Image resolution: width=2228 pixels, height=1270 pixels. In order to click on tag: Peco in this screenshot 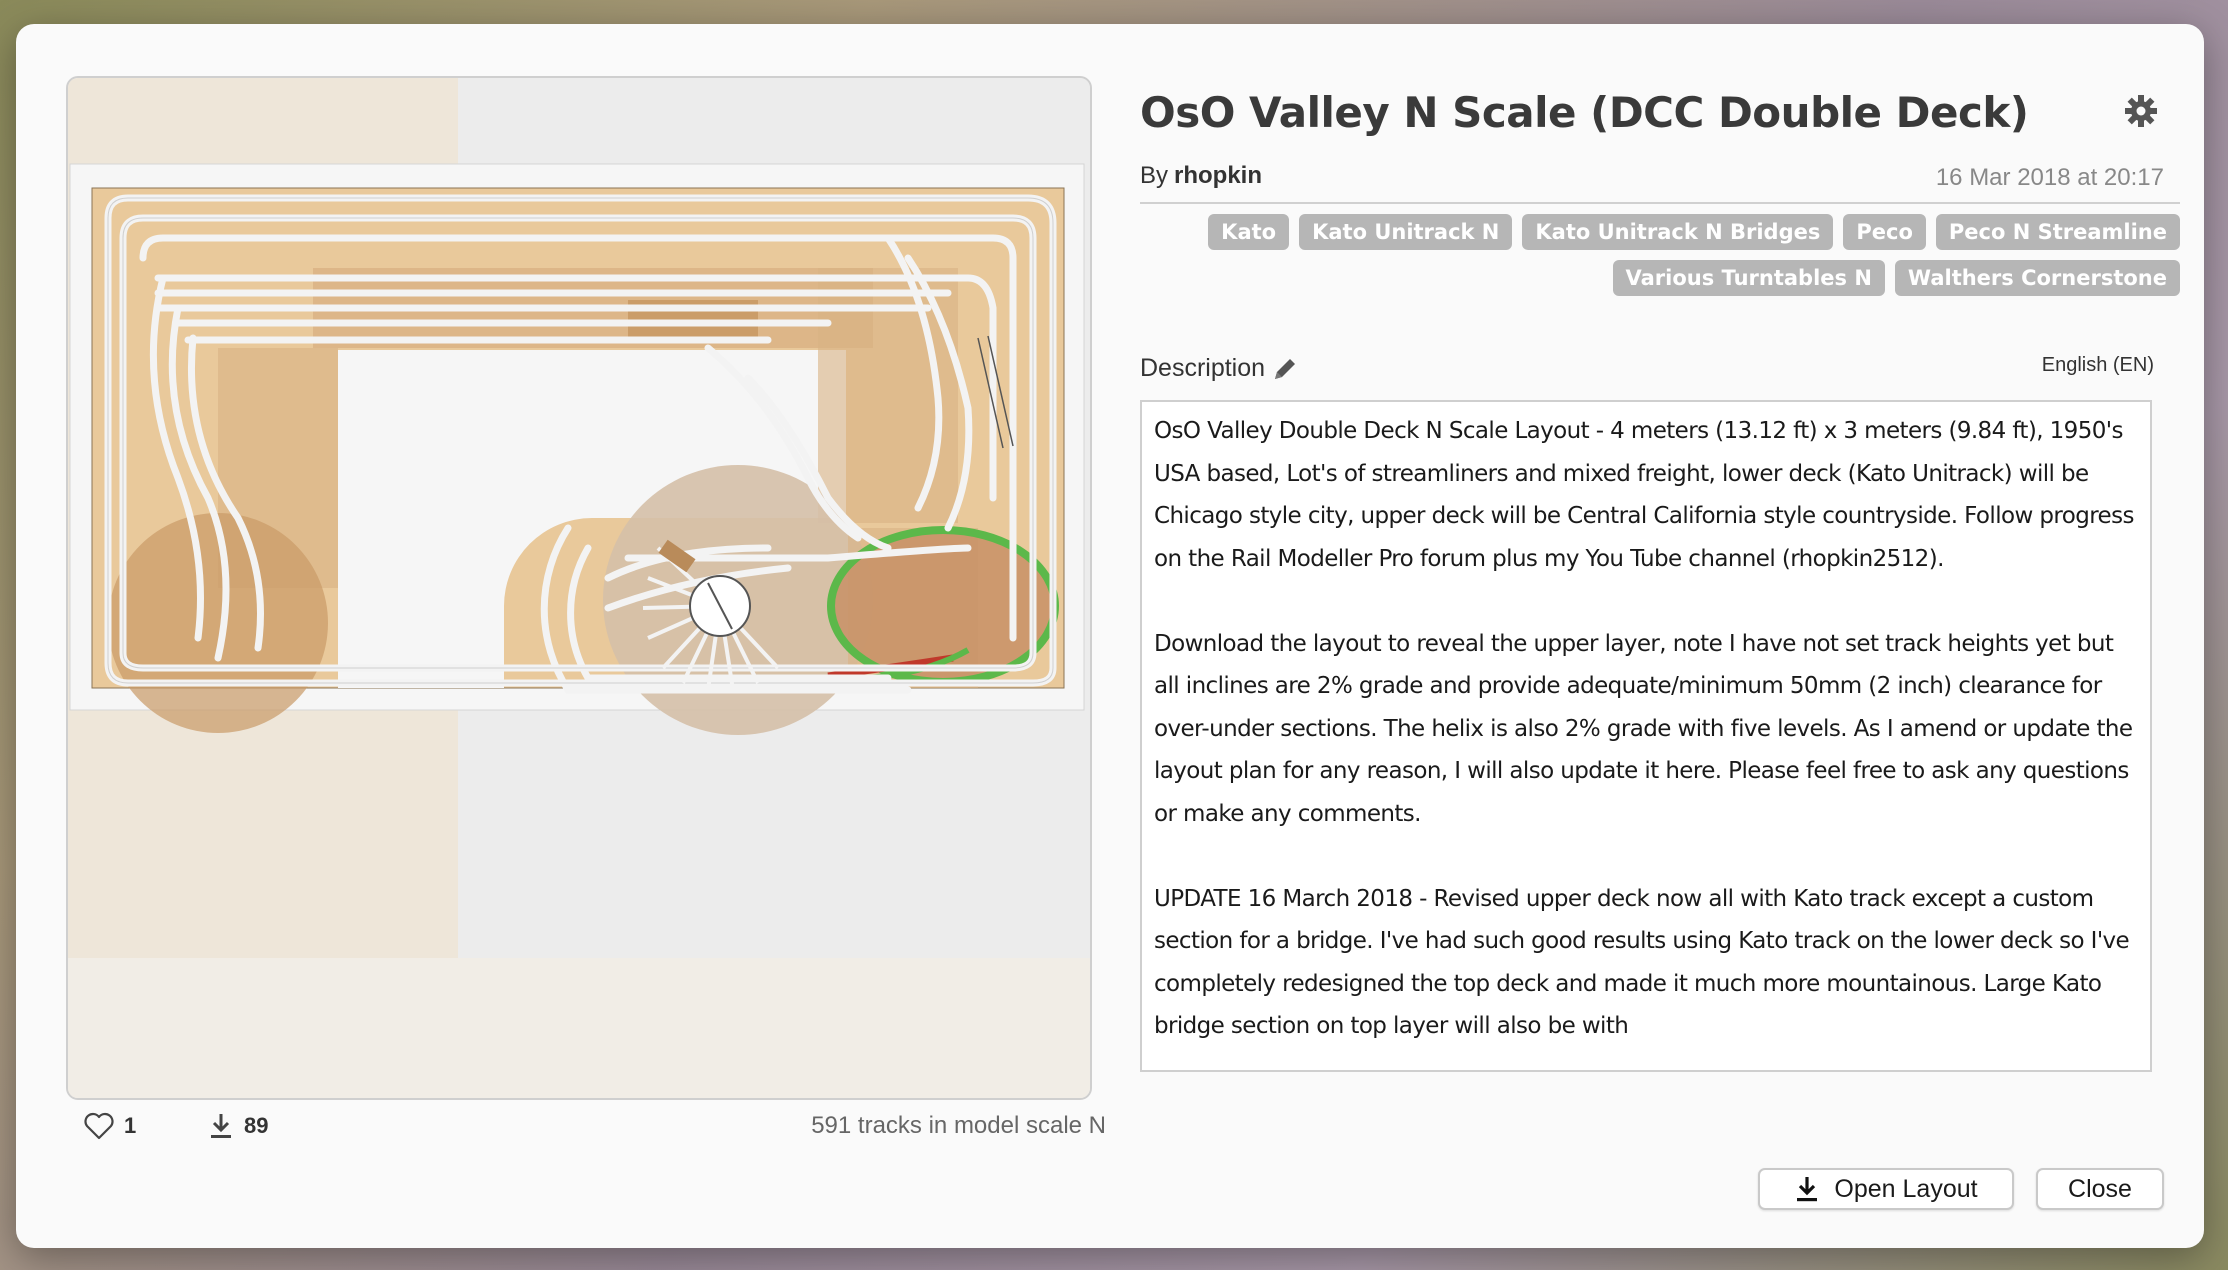, I will do `click(1884, 232)`.